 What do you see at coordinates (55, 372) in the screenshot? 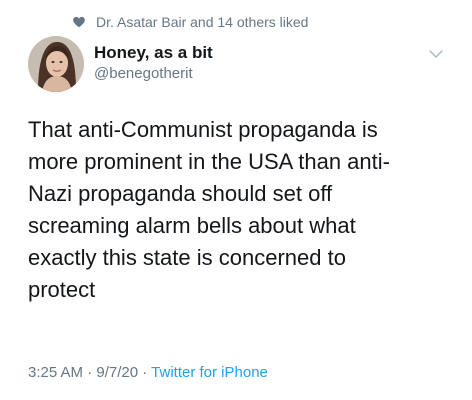
I see `tweet-time: 3:25 AM` at bounding box center [55, 372].